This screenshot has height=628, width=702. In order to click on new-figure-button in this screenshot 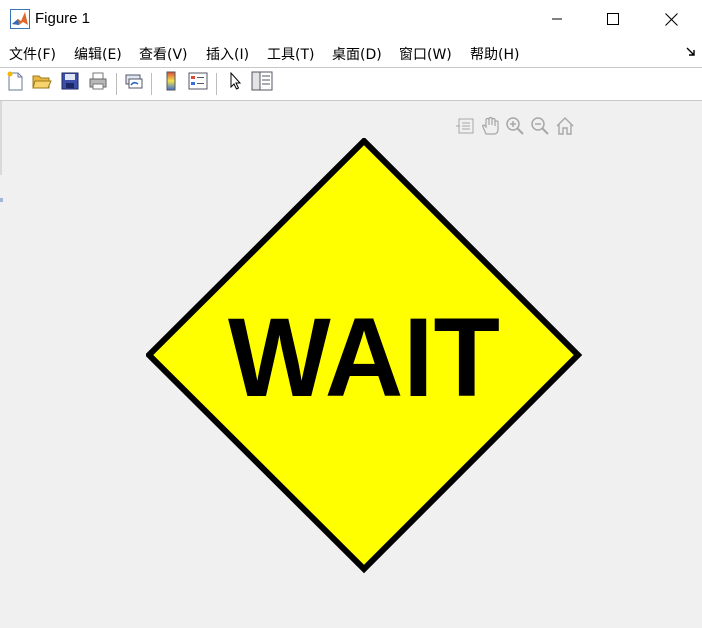, I will do `click(15, 83)`.